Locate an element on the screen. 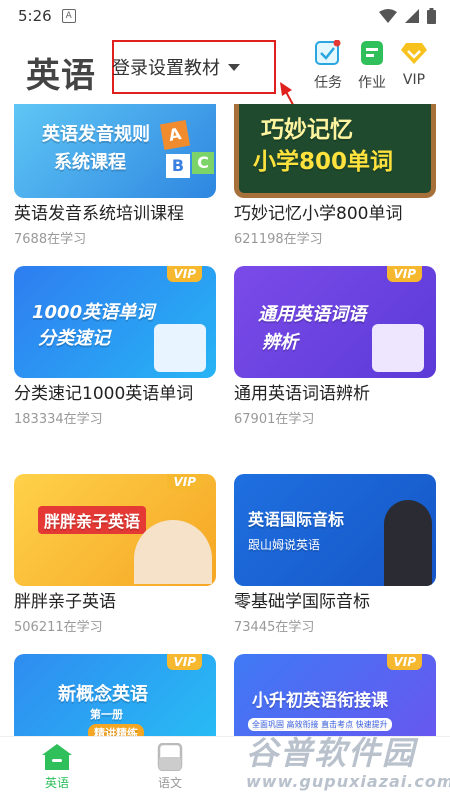  nav-label: 英语 is located at coordinates (56, 783).